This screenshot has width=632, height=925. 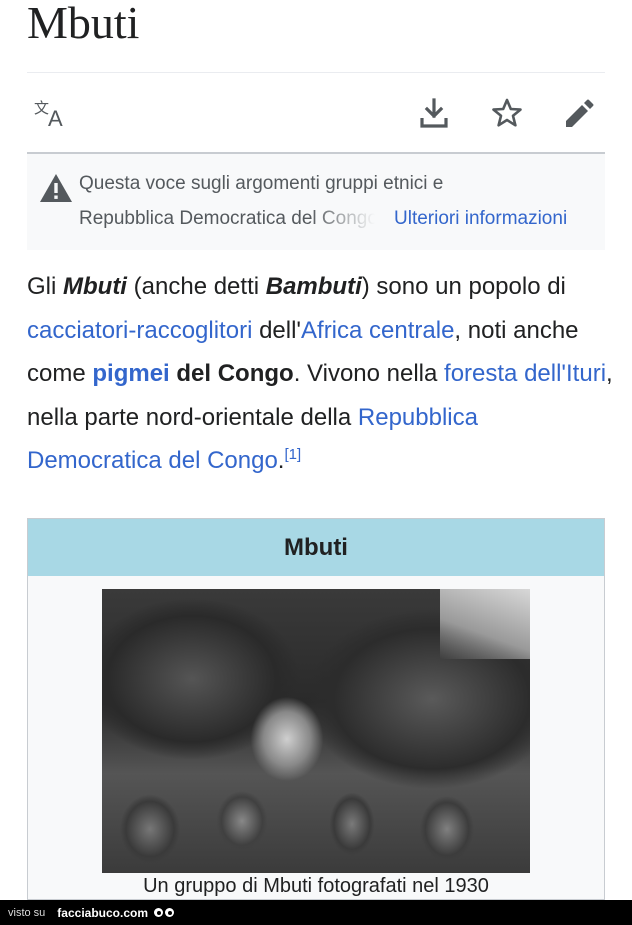 What do you see at coordinates (434, 113) in the screenshot?
I see `download-icon` at bounding box center [434, 113].